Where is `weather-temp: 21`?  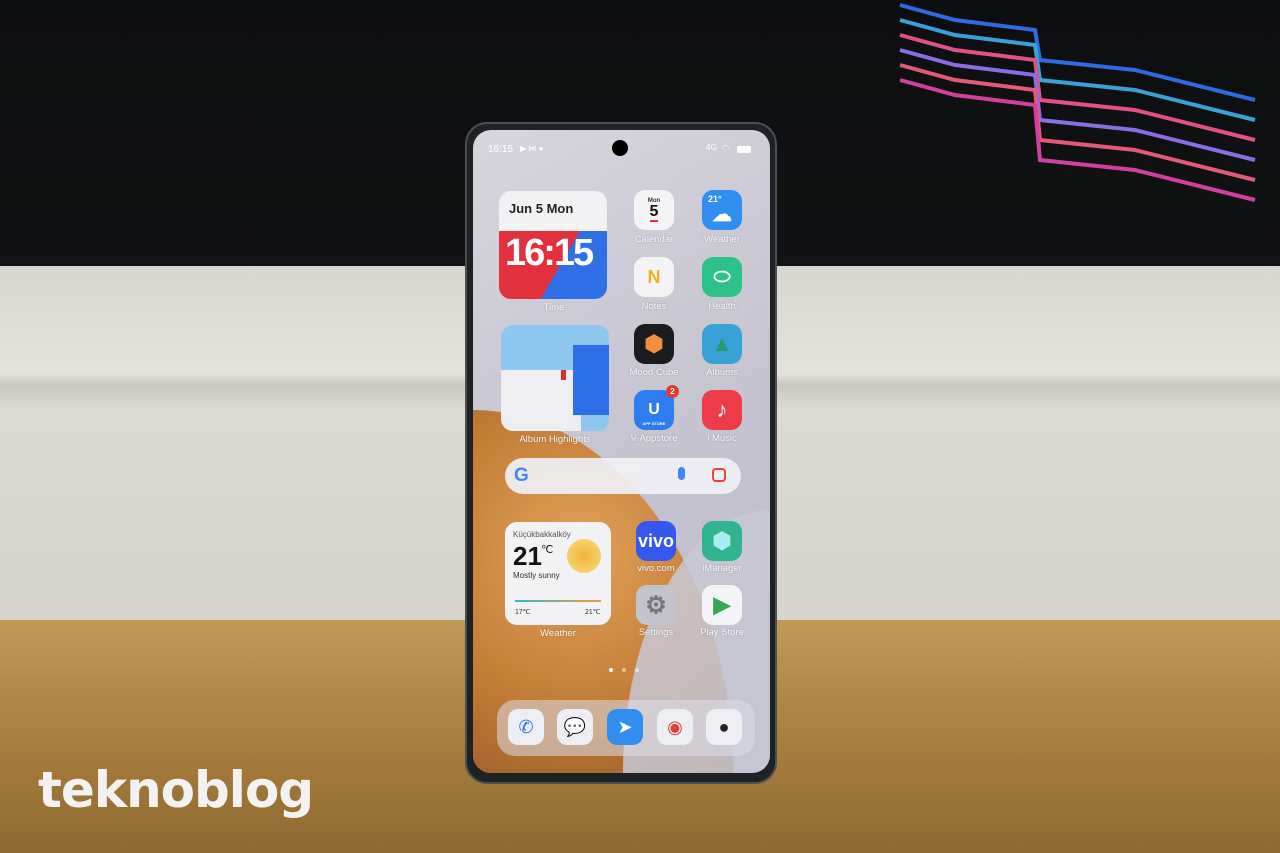
weather-temp: 21 is located at coordinates (527, 556).